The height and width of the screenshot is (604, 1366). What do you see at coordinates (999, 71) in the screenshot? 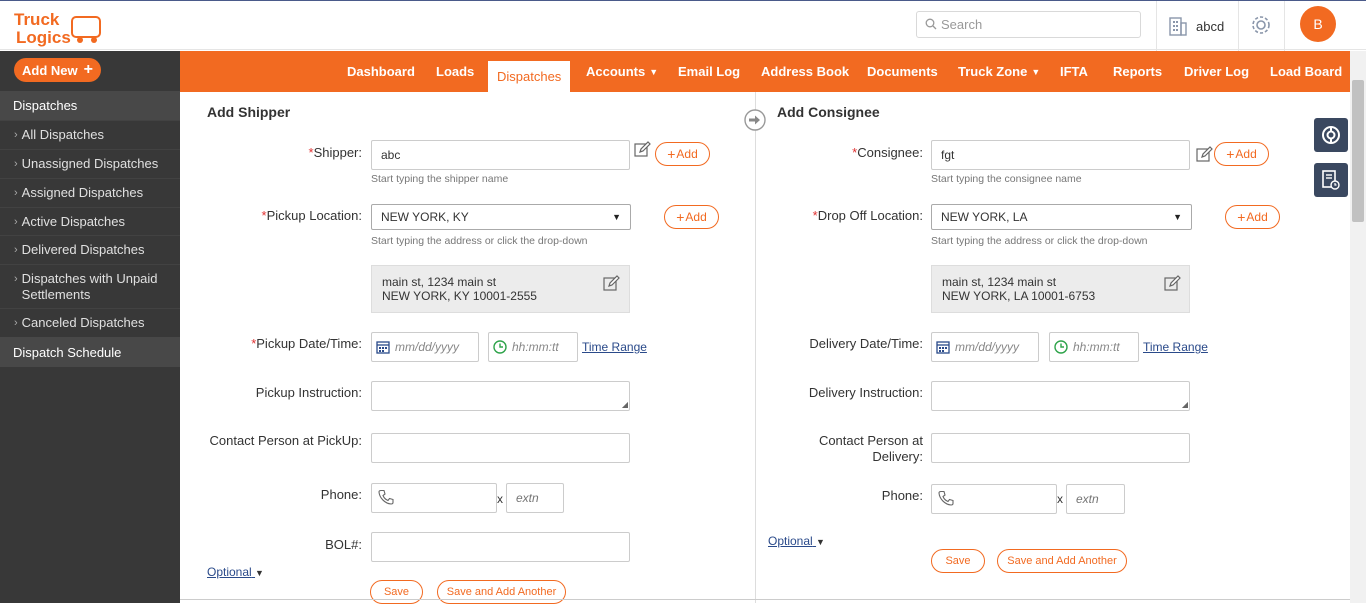
I see `nav-truck-zone: Truck Zone ▼` at bounding box center [999, 71].